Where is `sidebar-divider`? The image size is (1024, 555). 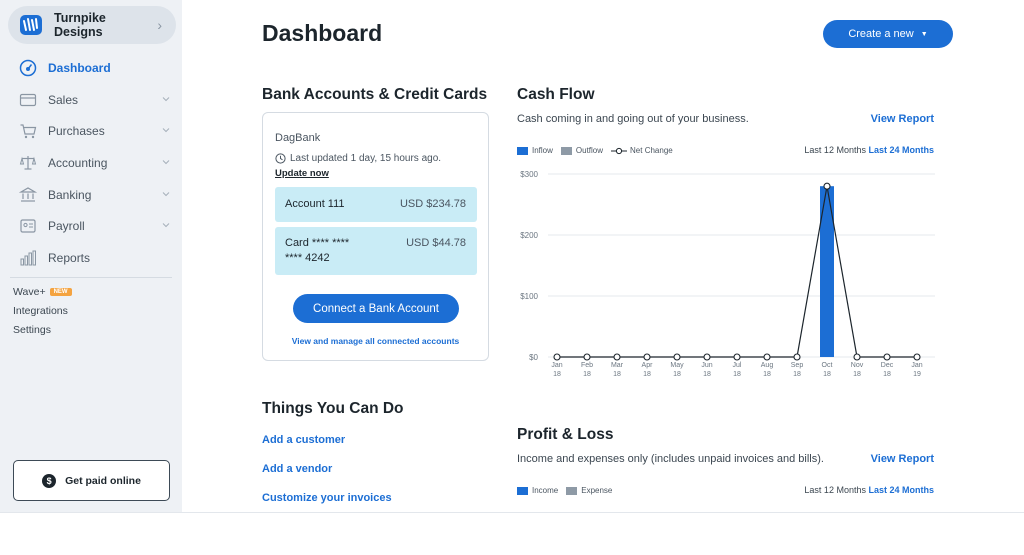
sidebar-divider is located at coordinates (91, 277).